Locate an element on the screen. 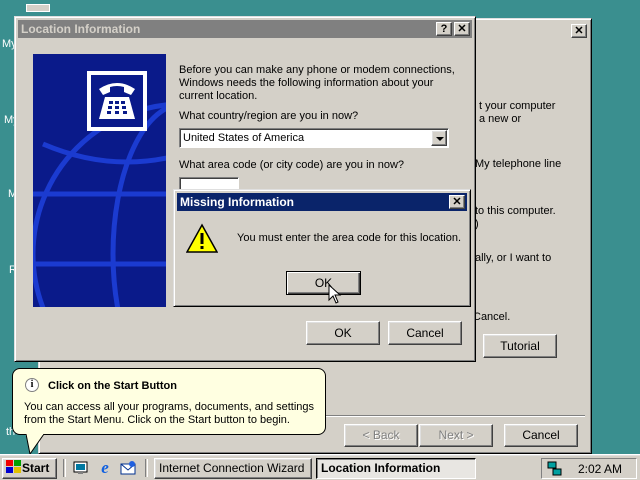 The image size is (640, 480). clock: 2:02 AM is located at coordinates (600, 469).